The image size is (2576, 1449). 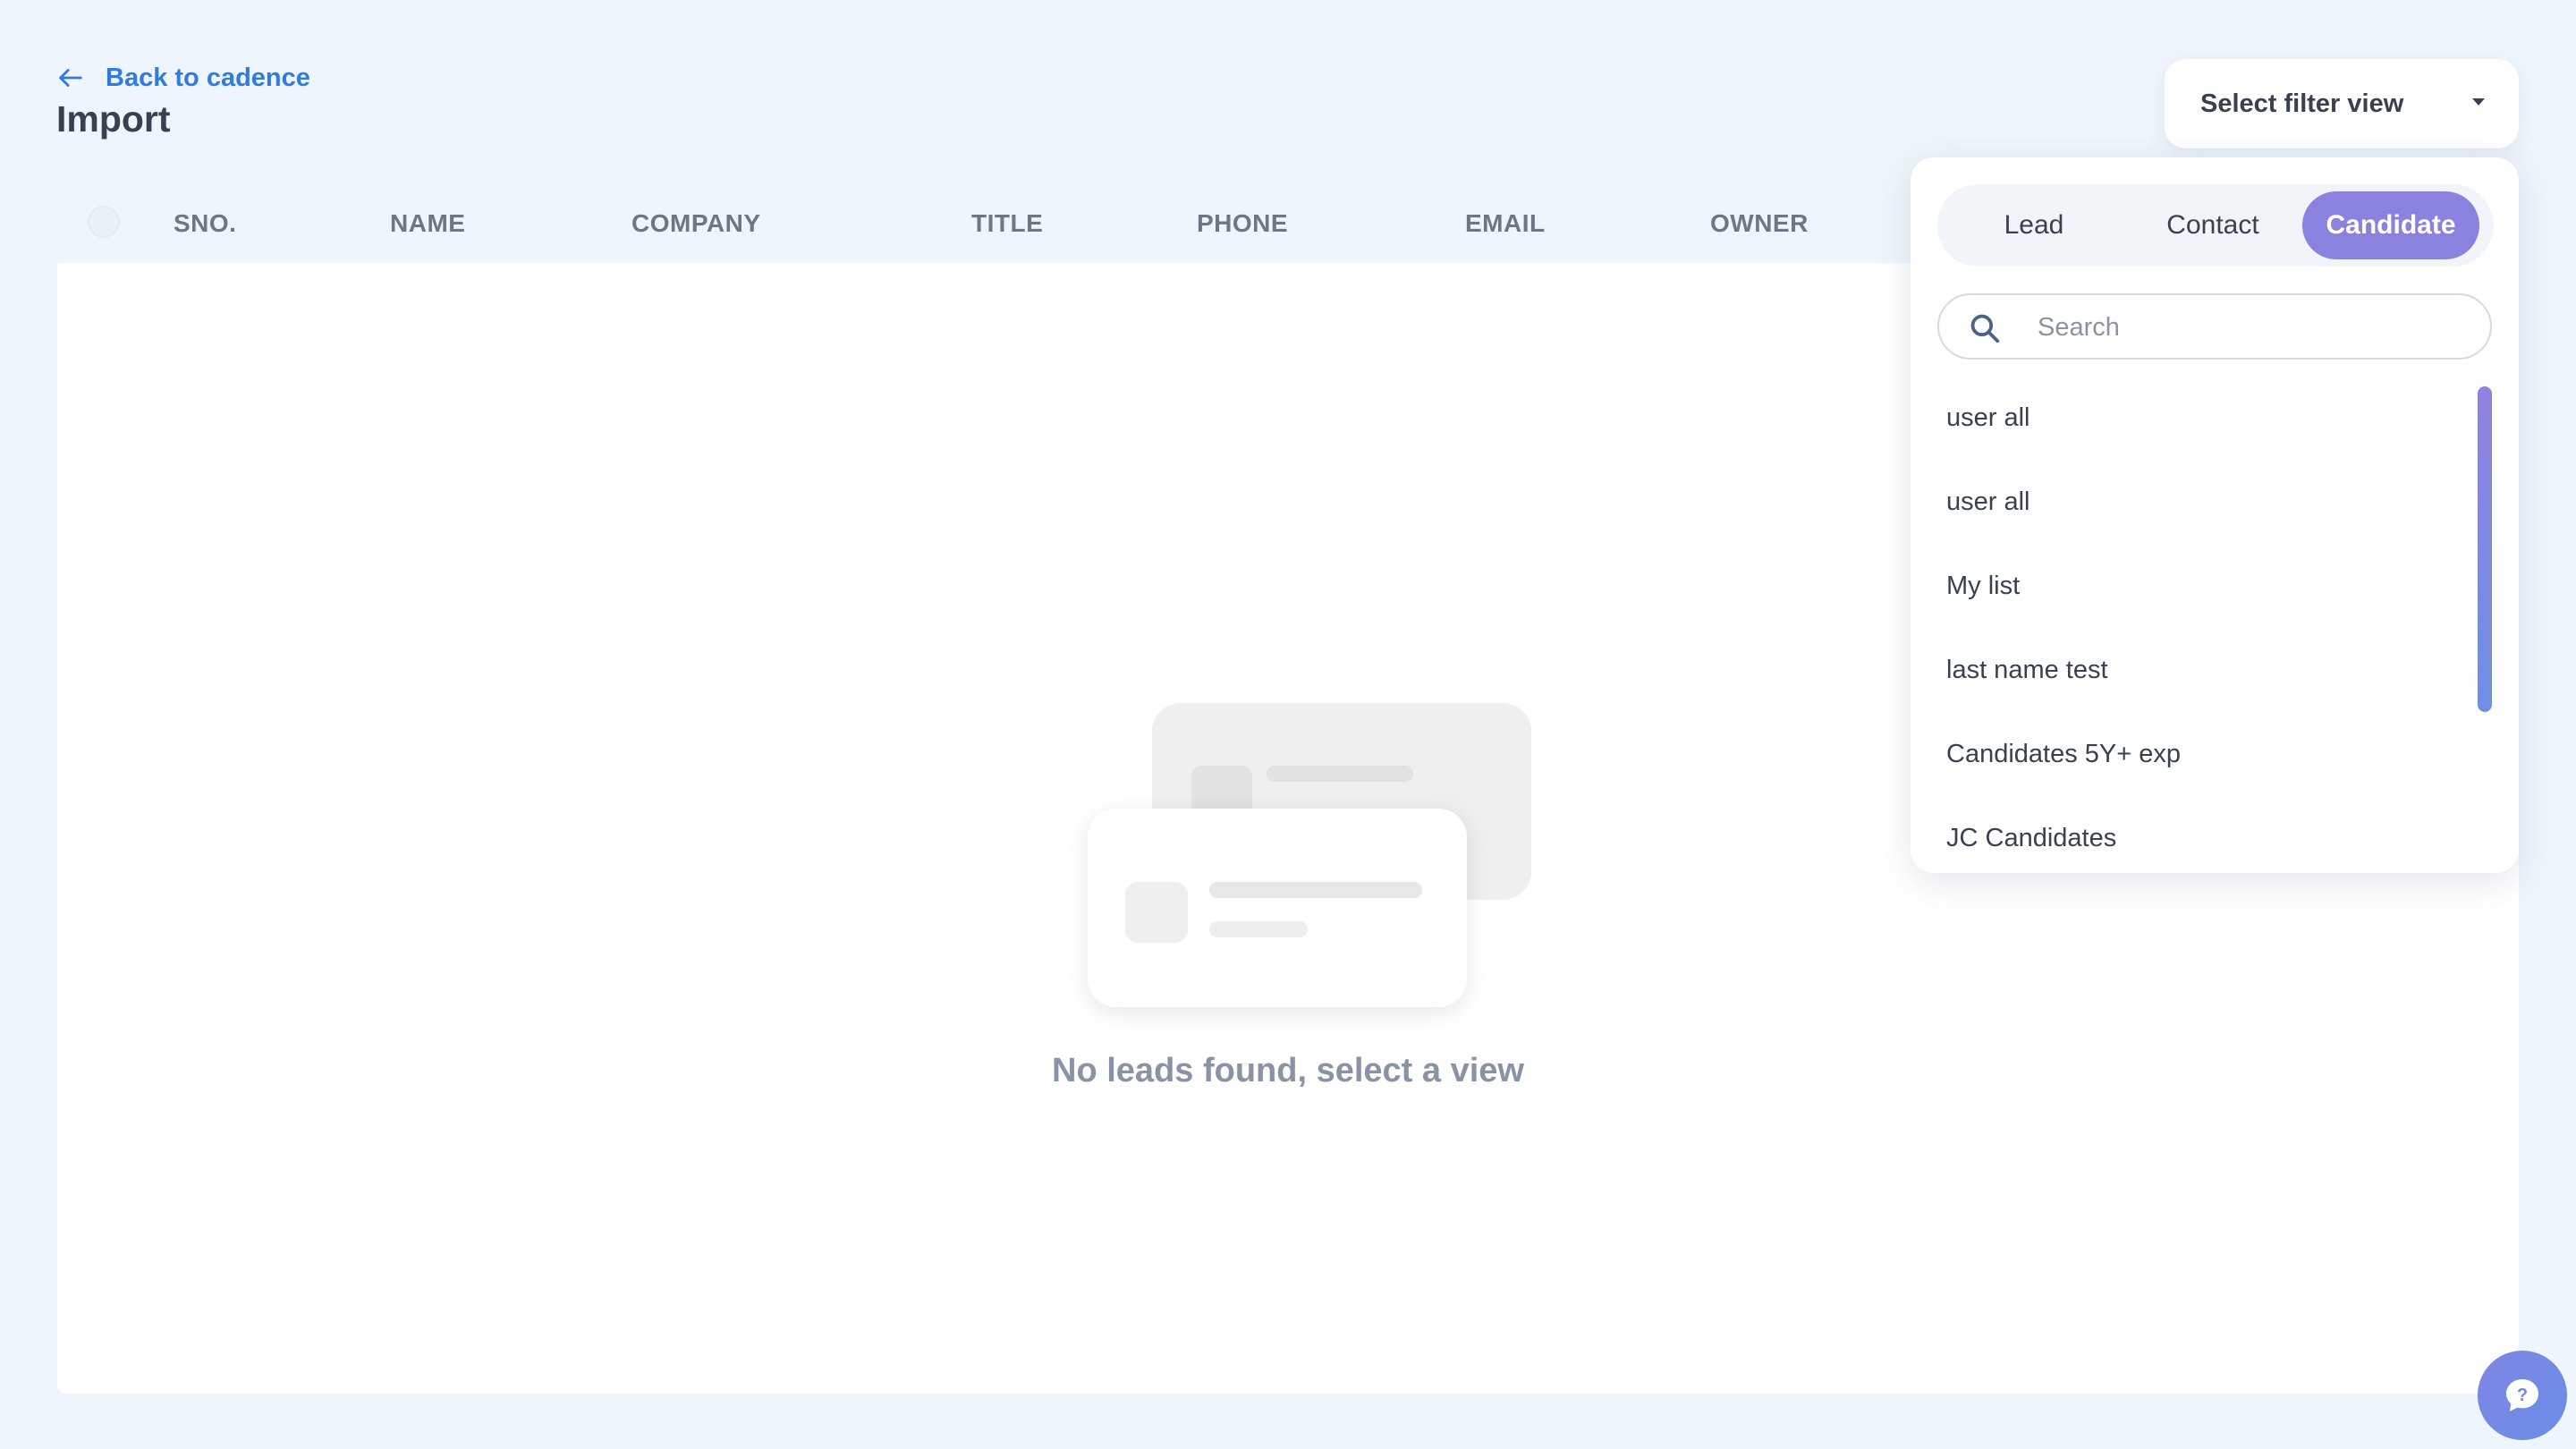 What do you see at coordinates (1505, 223) in the screenshot?
I see `column-email: EMAIL` at bounding box center [1505, 223].